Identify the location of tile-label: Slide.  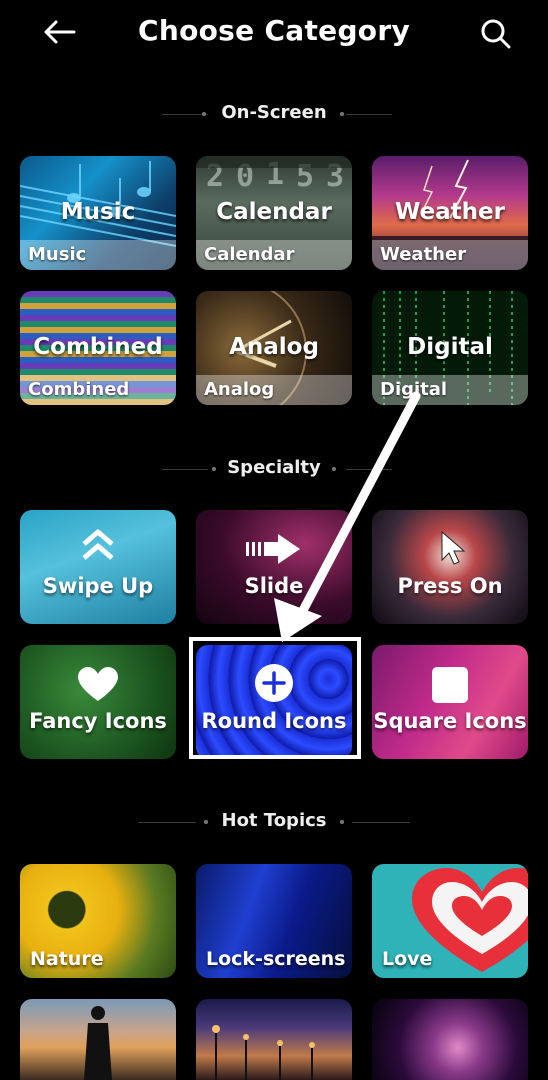
(274, 586).